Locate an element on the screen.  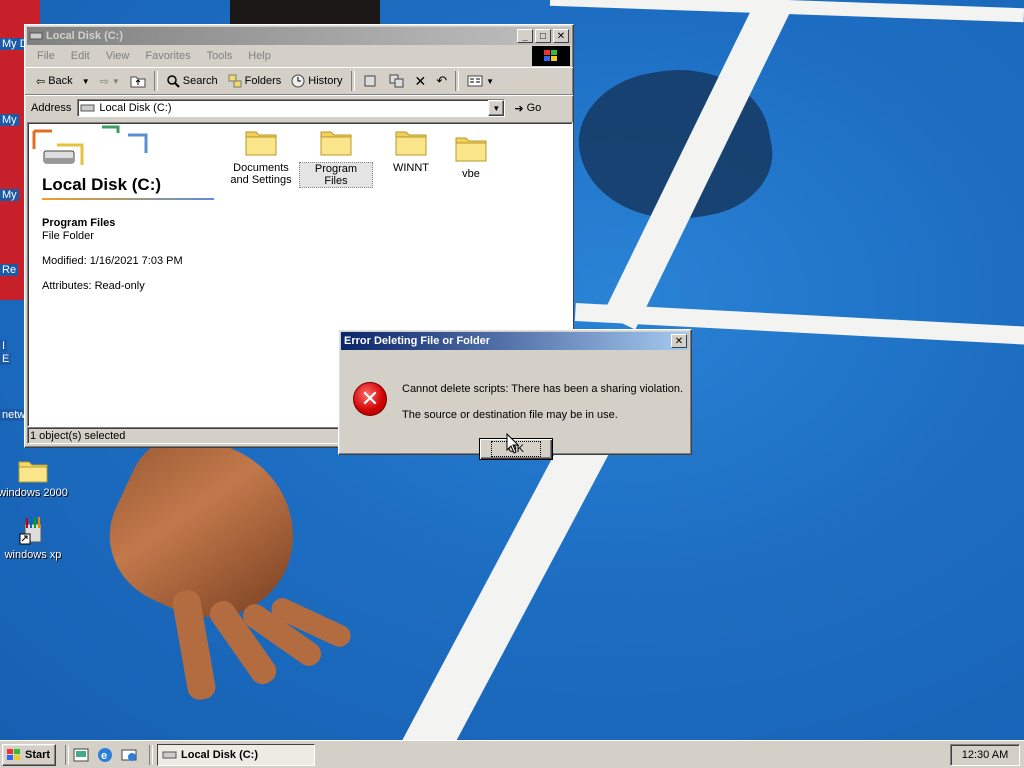
go-label: Go is located at coordinates (534, 108).